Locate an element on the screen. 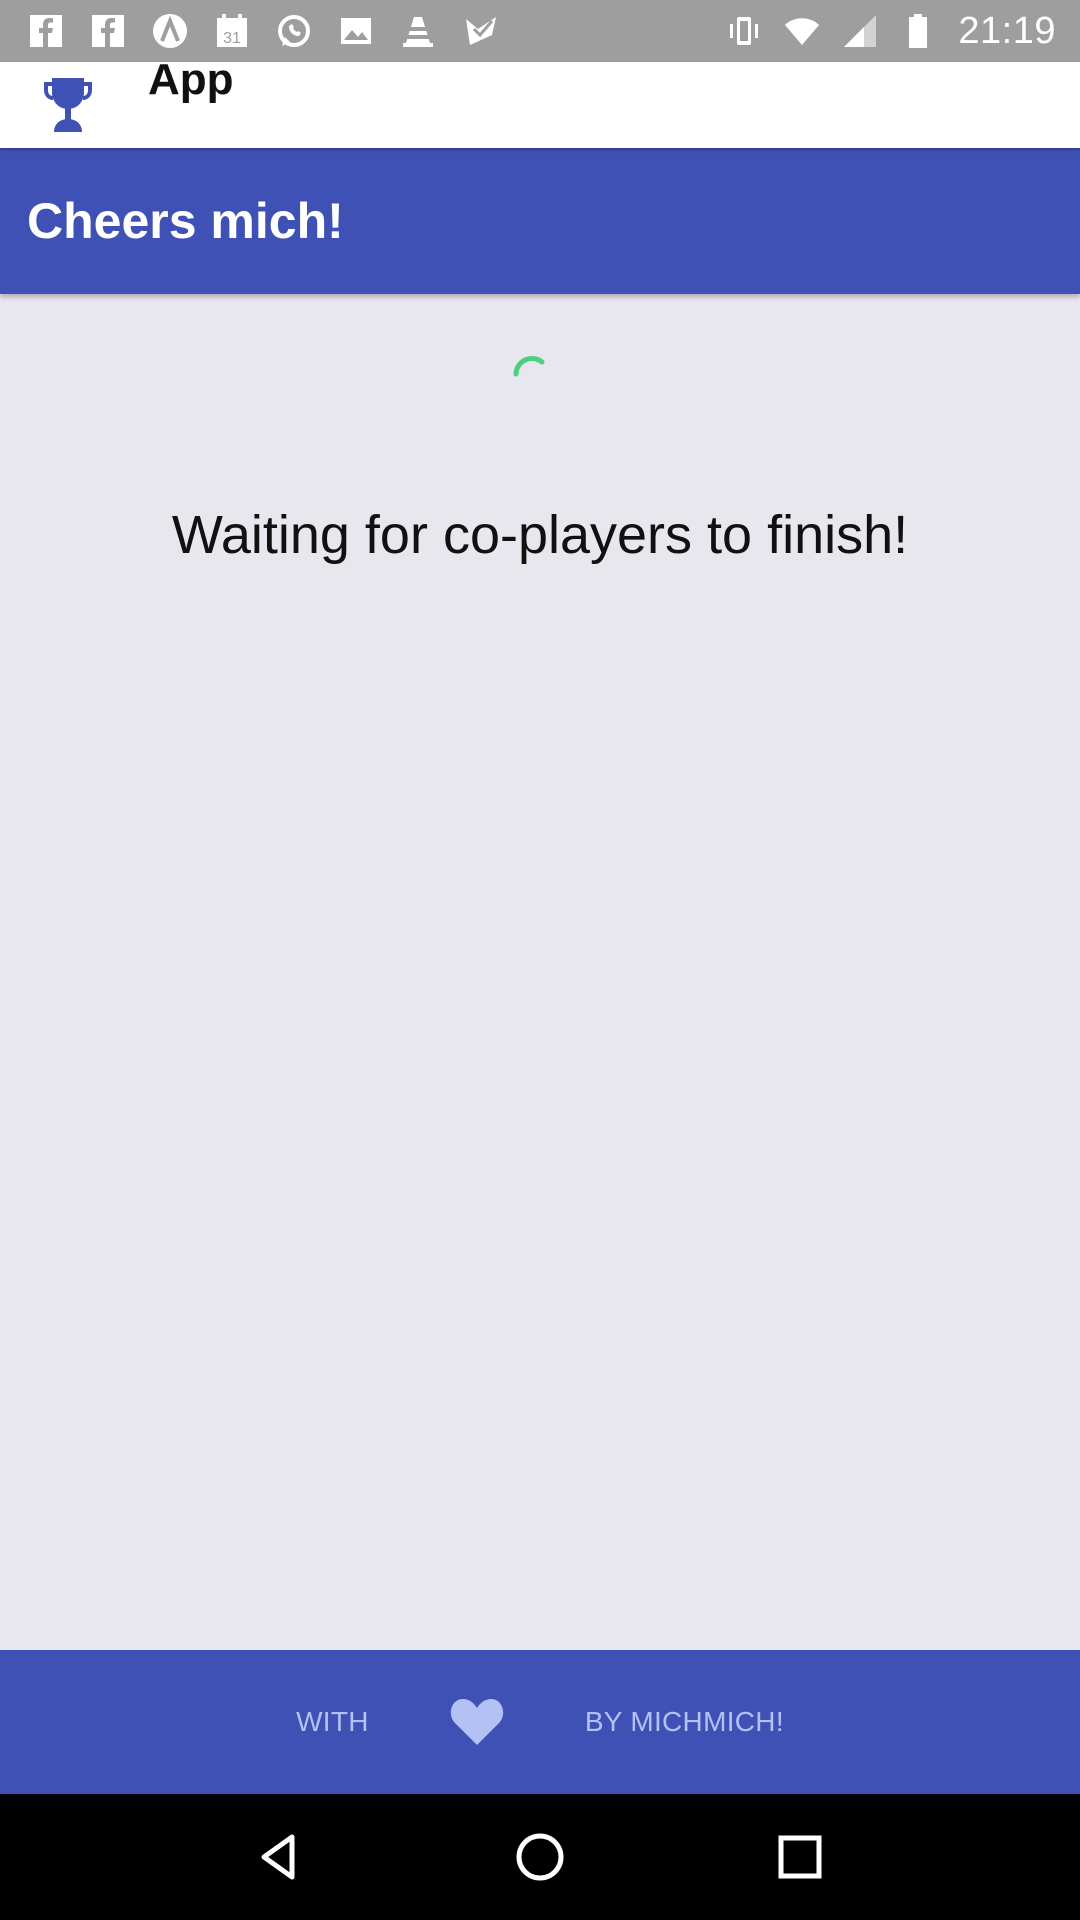 The image size is (1080, 1920). vibrate-icon is located at coordinates (744, 31).